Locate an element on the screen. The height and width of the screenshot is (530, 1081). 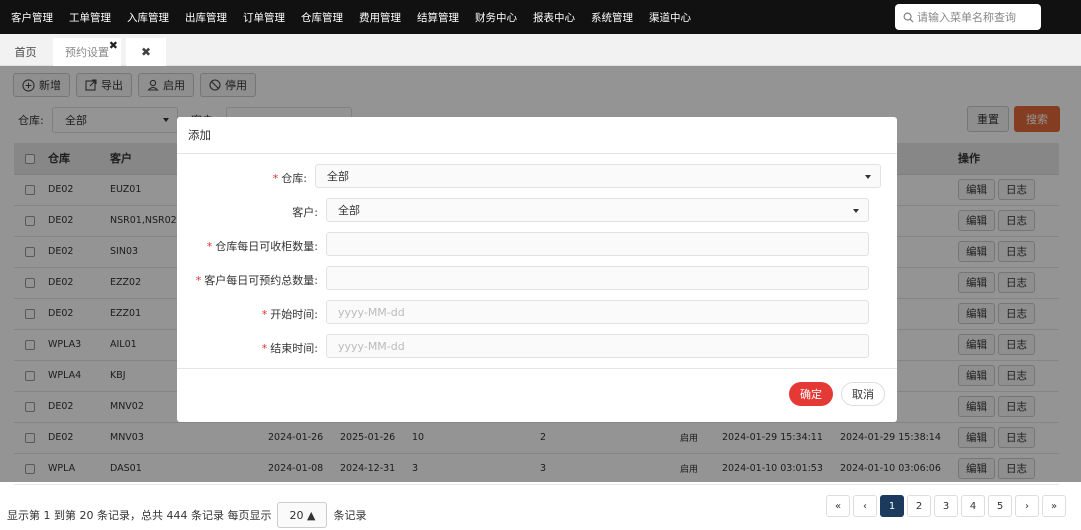
dialog-title: 添加 is located at coordinates (537, 135).